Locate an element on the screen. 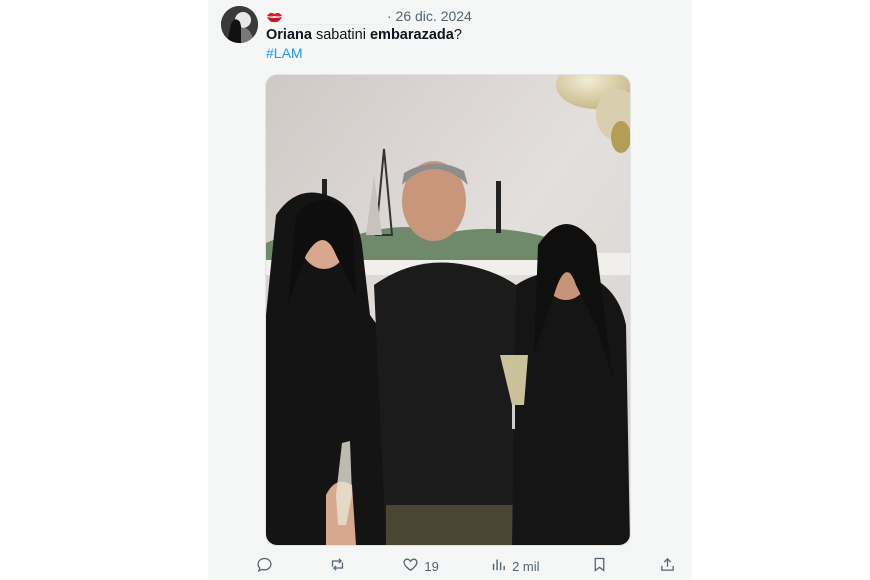 This screenshot has width=870, height=580. views-bar-chart-icon is located at coordinates (498, 566).